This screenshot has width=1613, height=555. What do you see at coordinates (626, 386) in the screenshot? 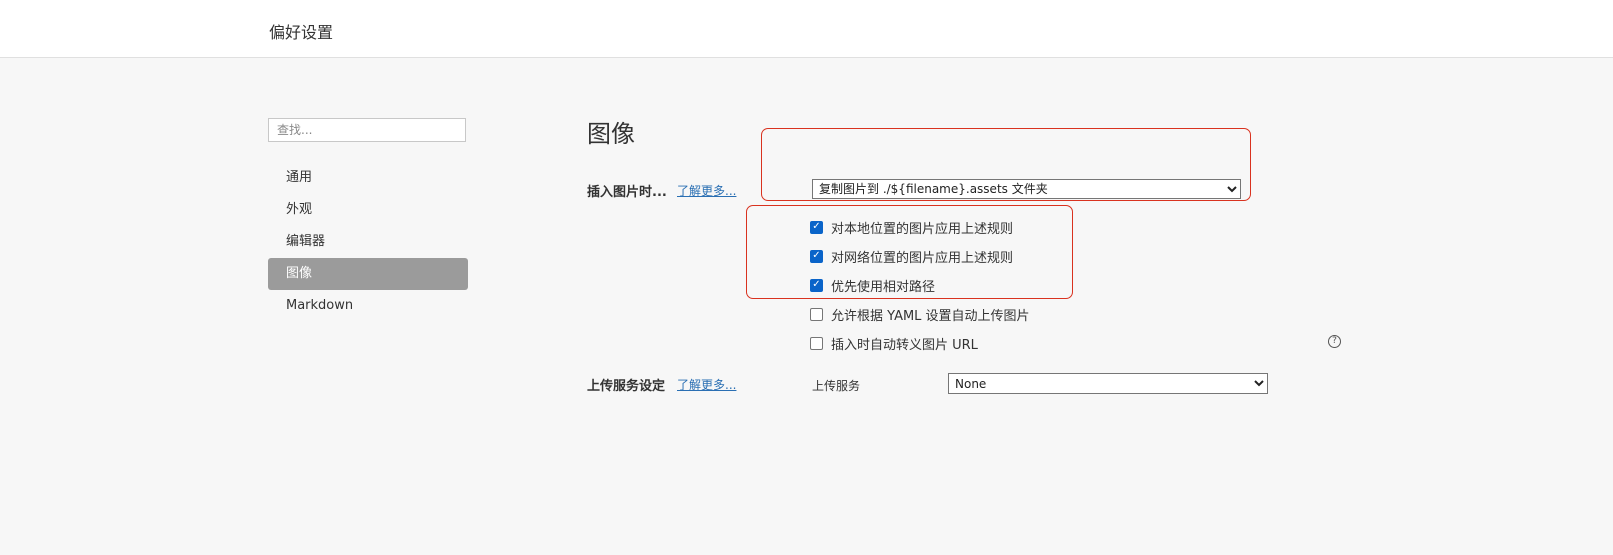
I see `upload-service-section-label: 上传服务设定` at bounding box center [626, 386].